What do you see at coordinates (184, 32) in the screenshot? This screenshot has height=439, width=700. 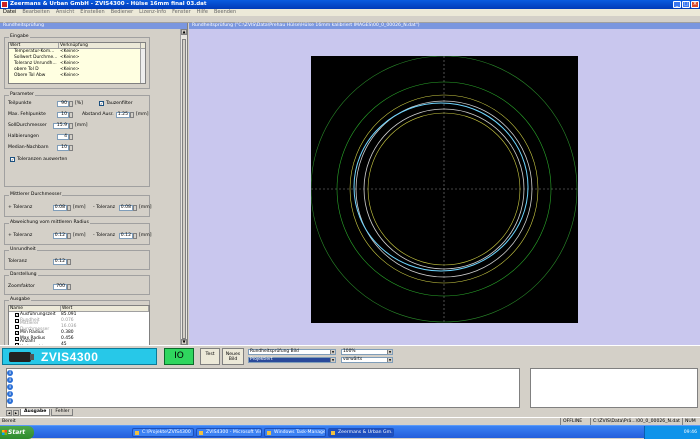 I see `scroll-up-arrow: ▲` at bounding box center [184, 32].